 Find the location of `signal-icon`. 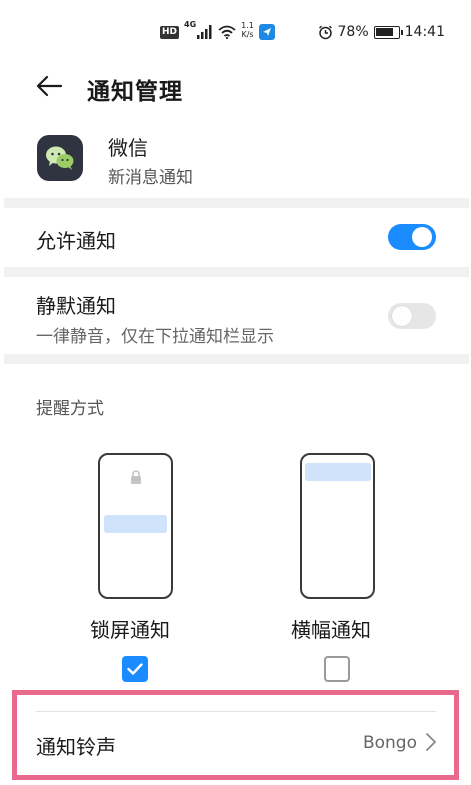

signal-icon is located at coordinates (204, 32).